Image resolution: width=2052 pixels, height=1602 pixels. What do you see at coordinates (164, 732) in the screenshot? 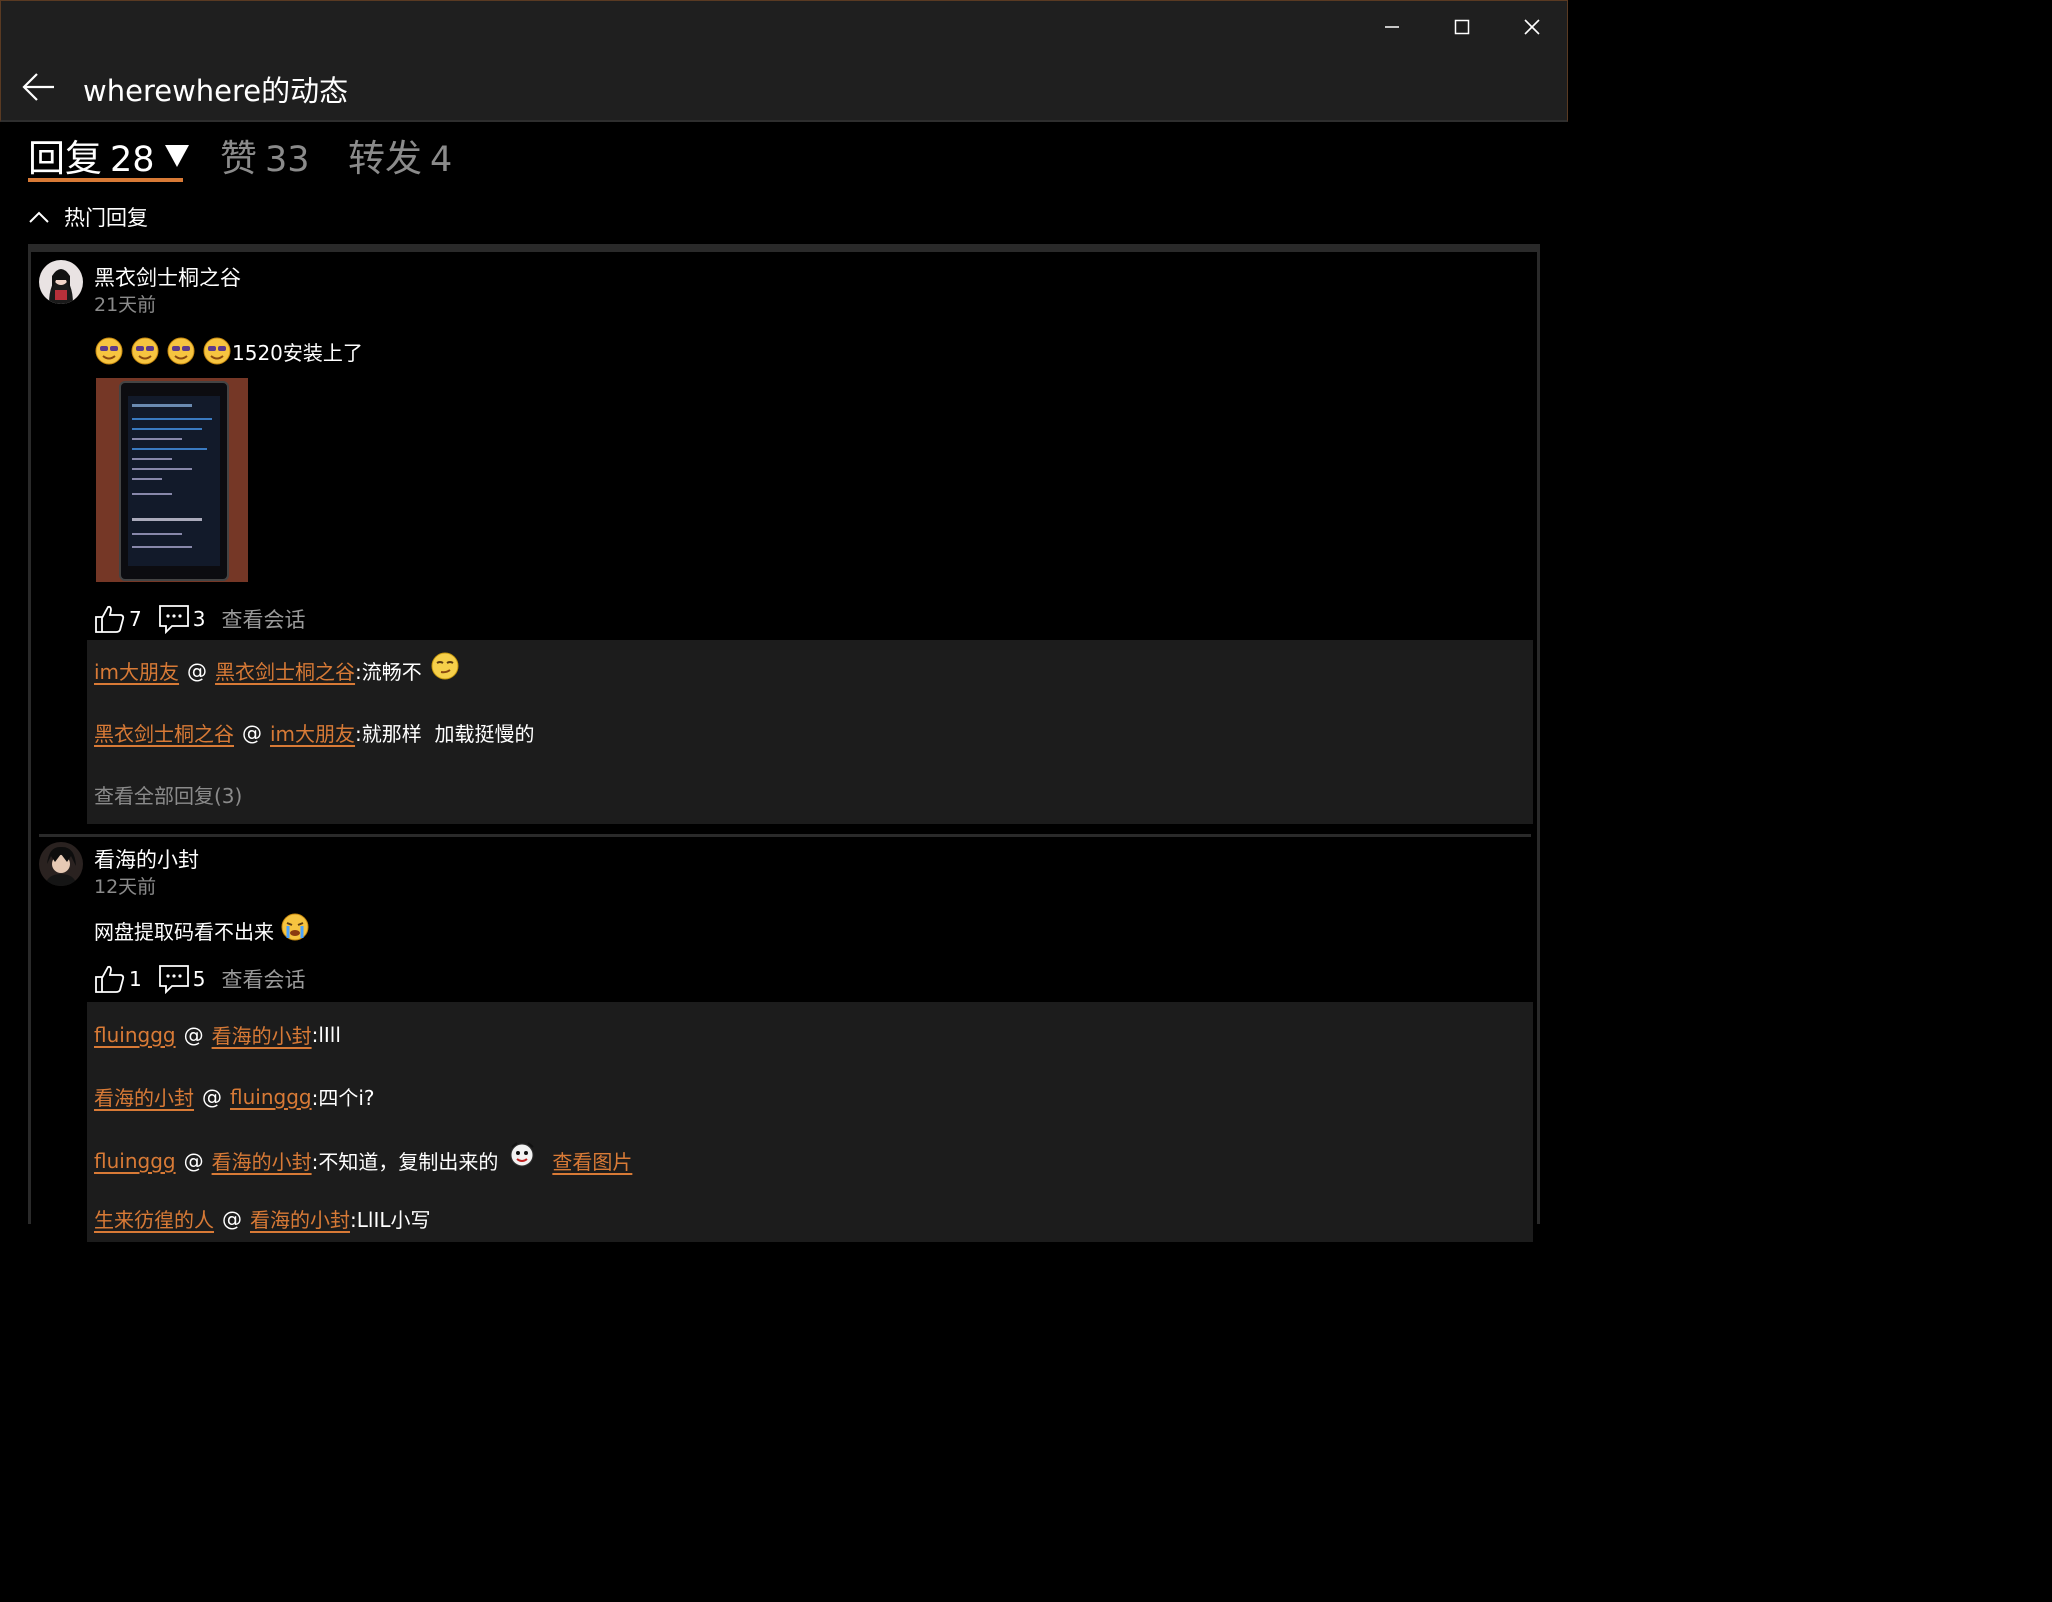
I see `sub-reply-author-link: 黑衣剑士桐之谷` at bounding box center [164, 732].